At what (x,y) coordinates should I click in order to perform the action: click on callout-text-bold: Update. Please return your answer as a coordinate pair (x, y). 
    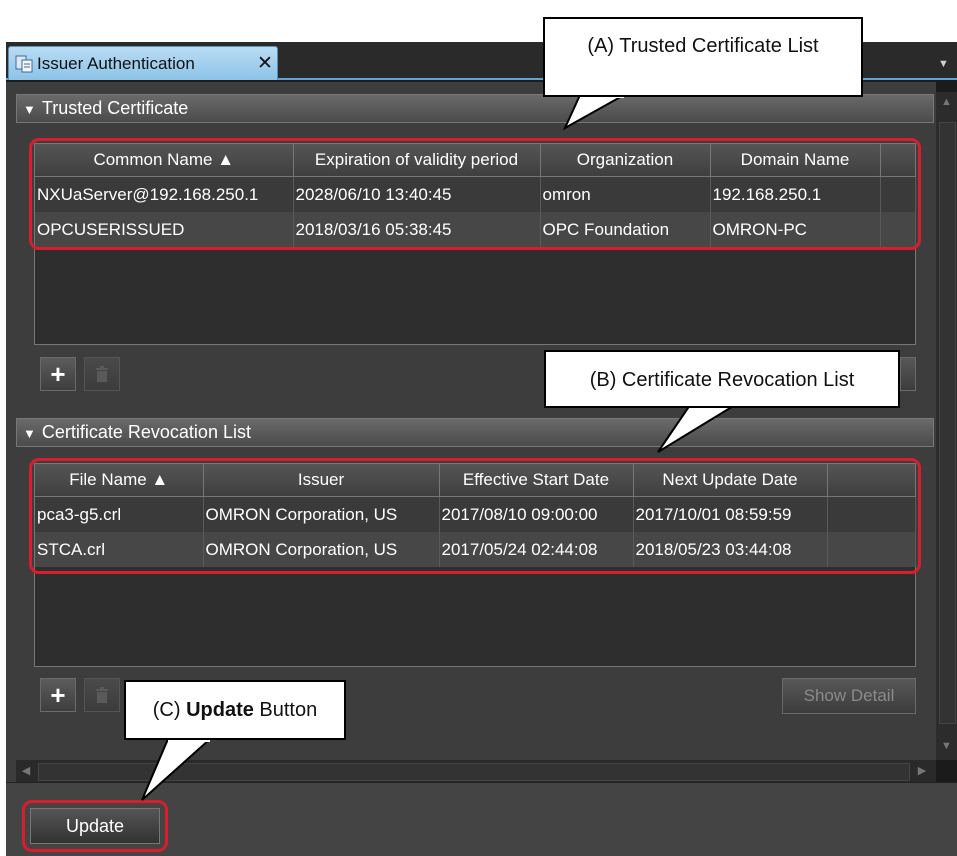
    Looking at the image, I should click on (220, 710).